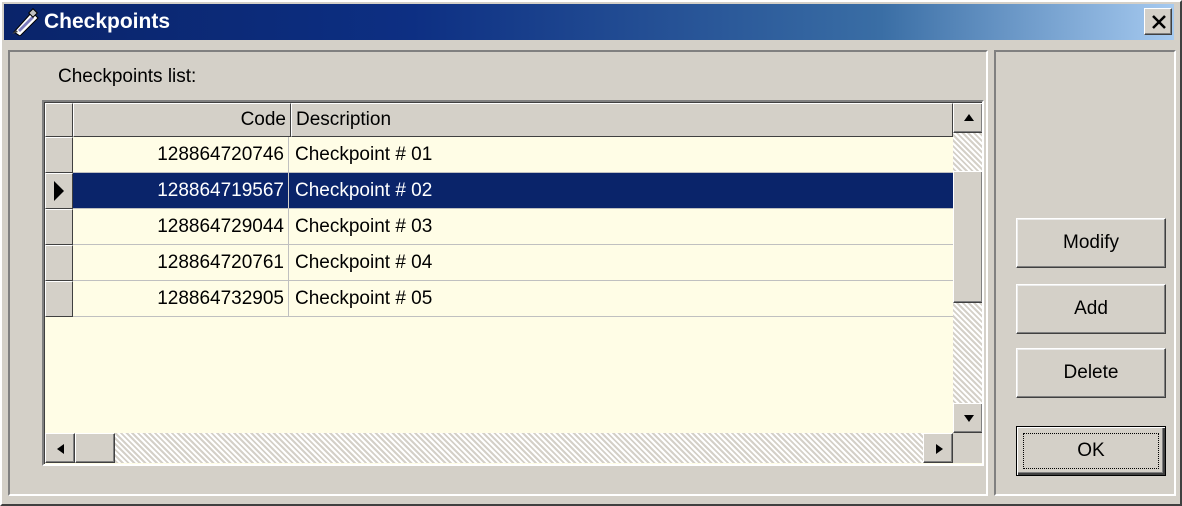  I want to click on app-icon, so click(25, 22).